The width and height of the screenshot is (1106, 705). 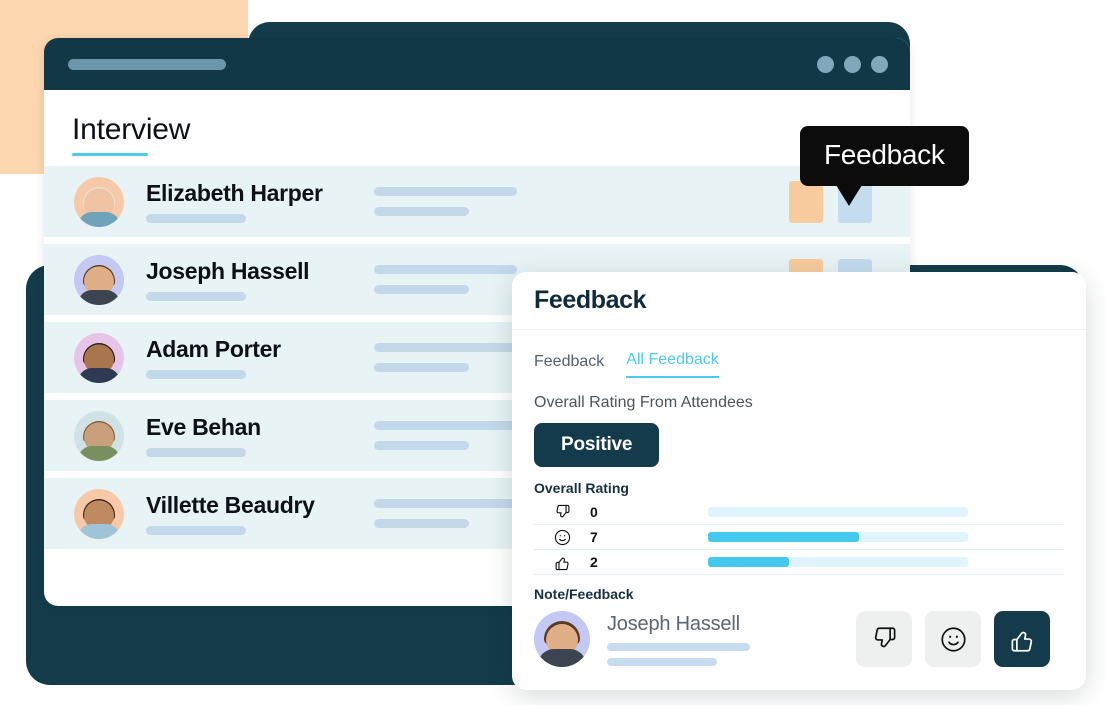 What do you see at coordinates (203, 426) in the screenshot?
I see `candidate-name: Eve Behan` at bounding box center [203, 426].